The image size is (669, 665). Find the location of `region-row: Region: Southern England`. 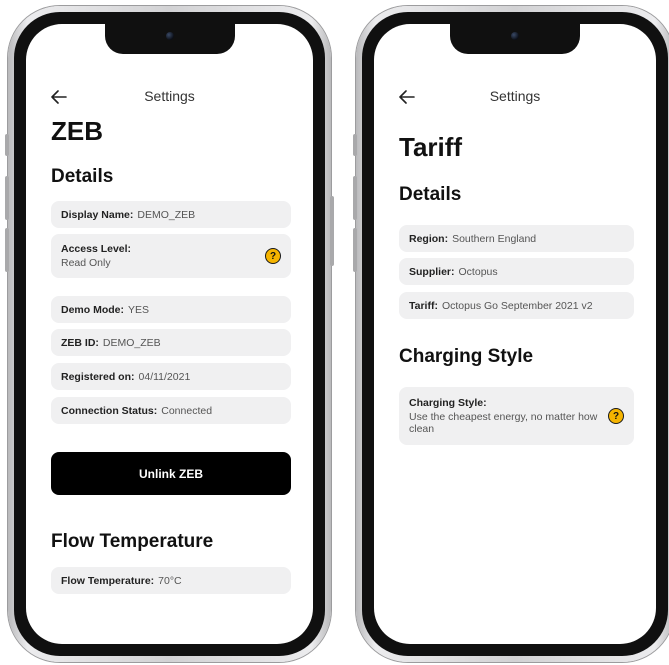

region-row: Region: Southern England is located at coordinates (516, 238).